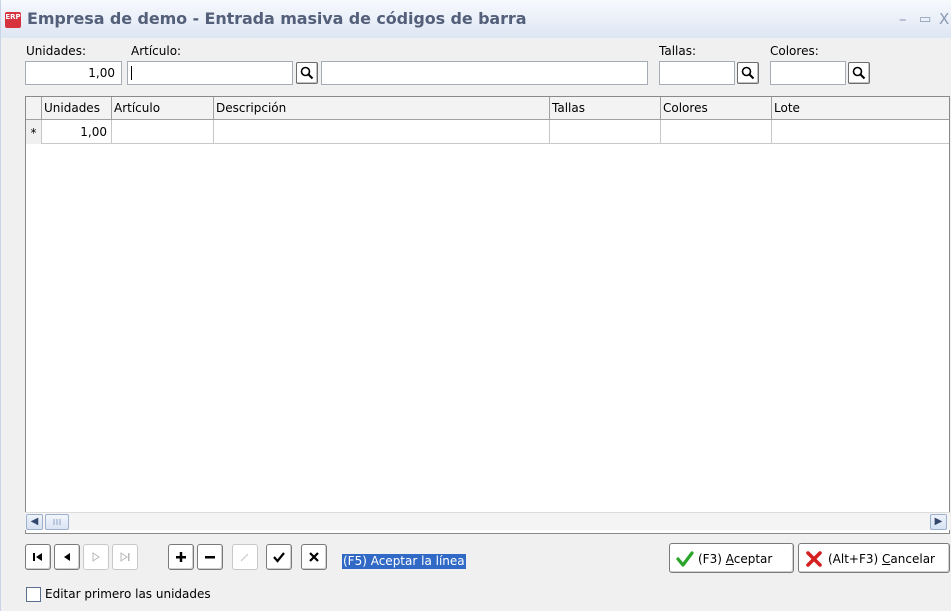 The width and height of the screenshot is (951, 611). I want to click on prior-record-icon, so click(67, 557).